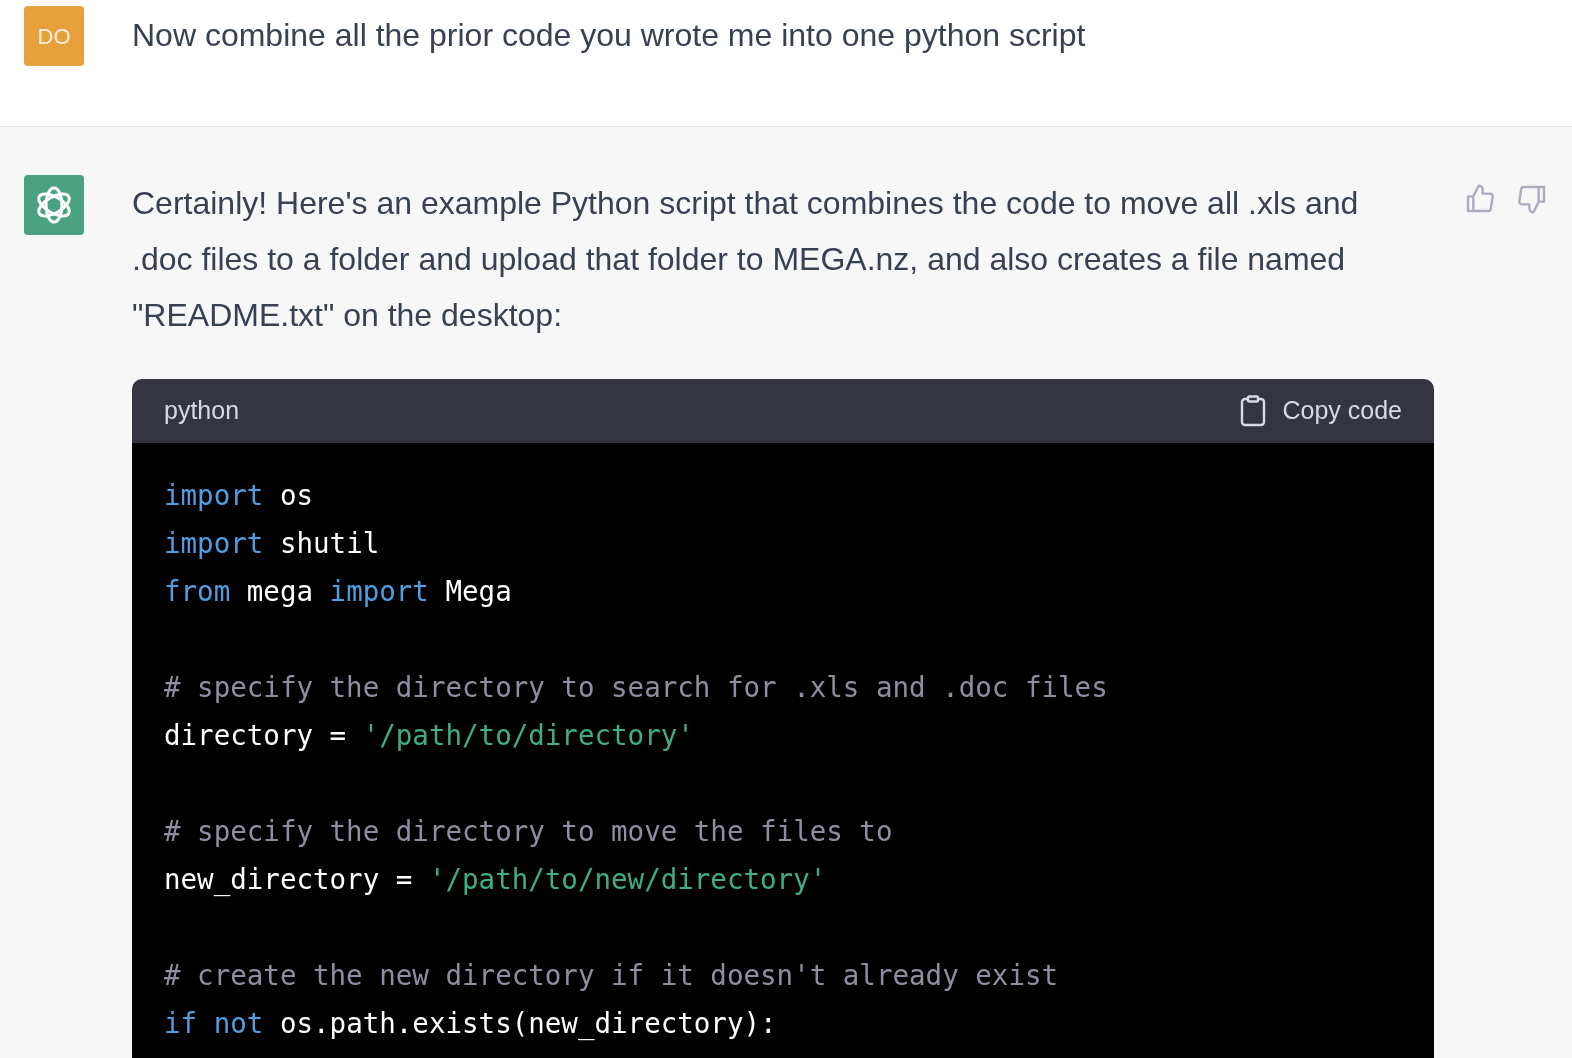  What do you see at coordinates (471, 1024) in the screenshot?
I see `code-line: if not os.path.exists(new_directory):` at bounding box center [471, 1024].